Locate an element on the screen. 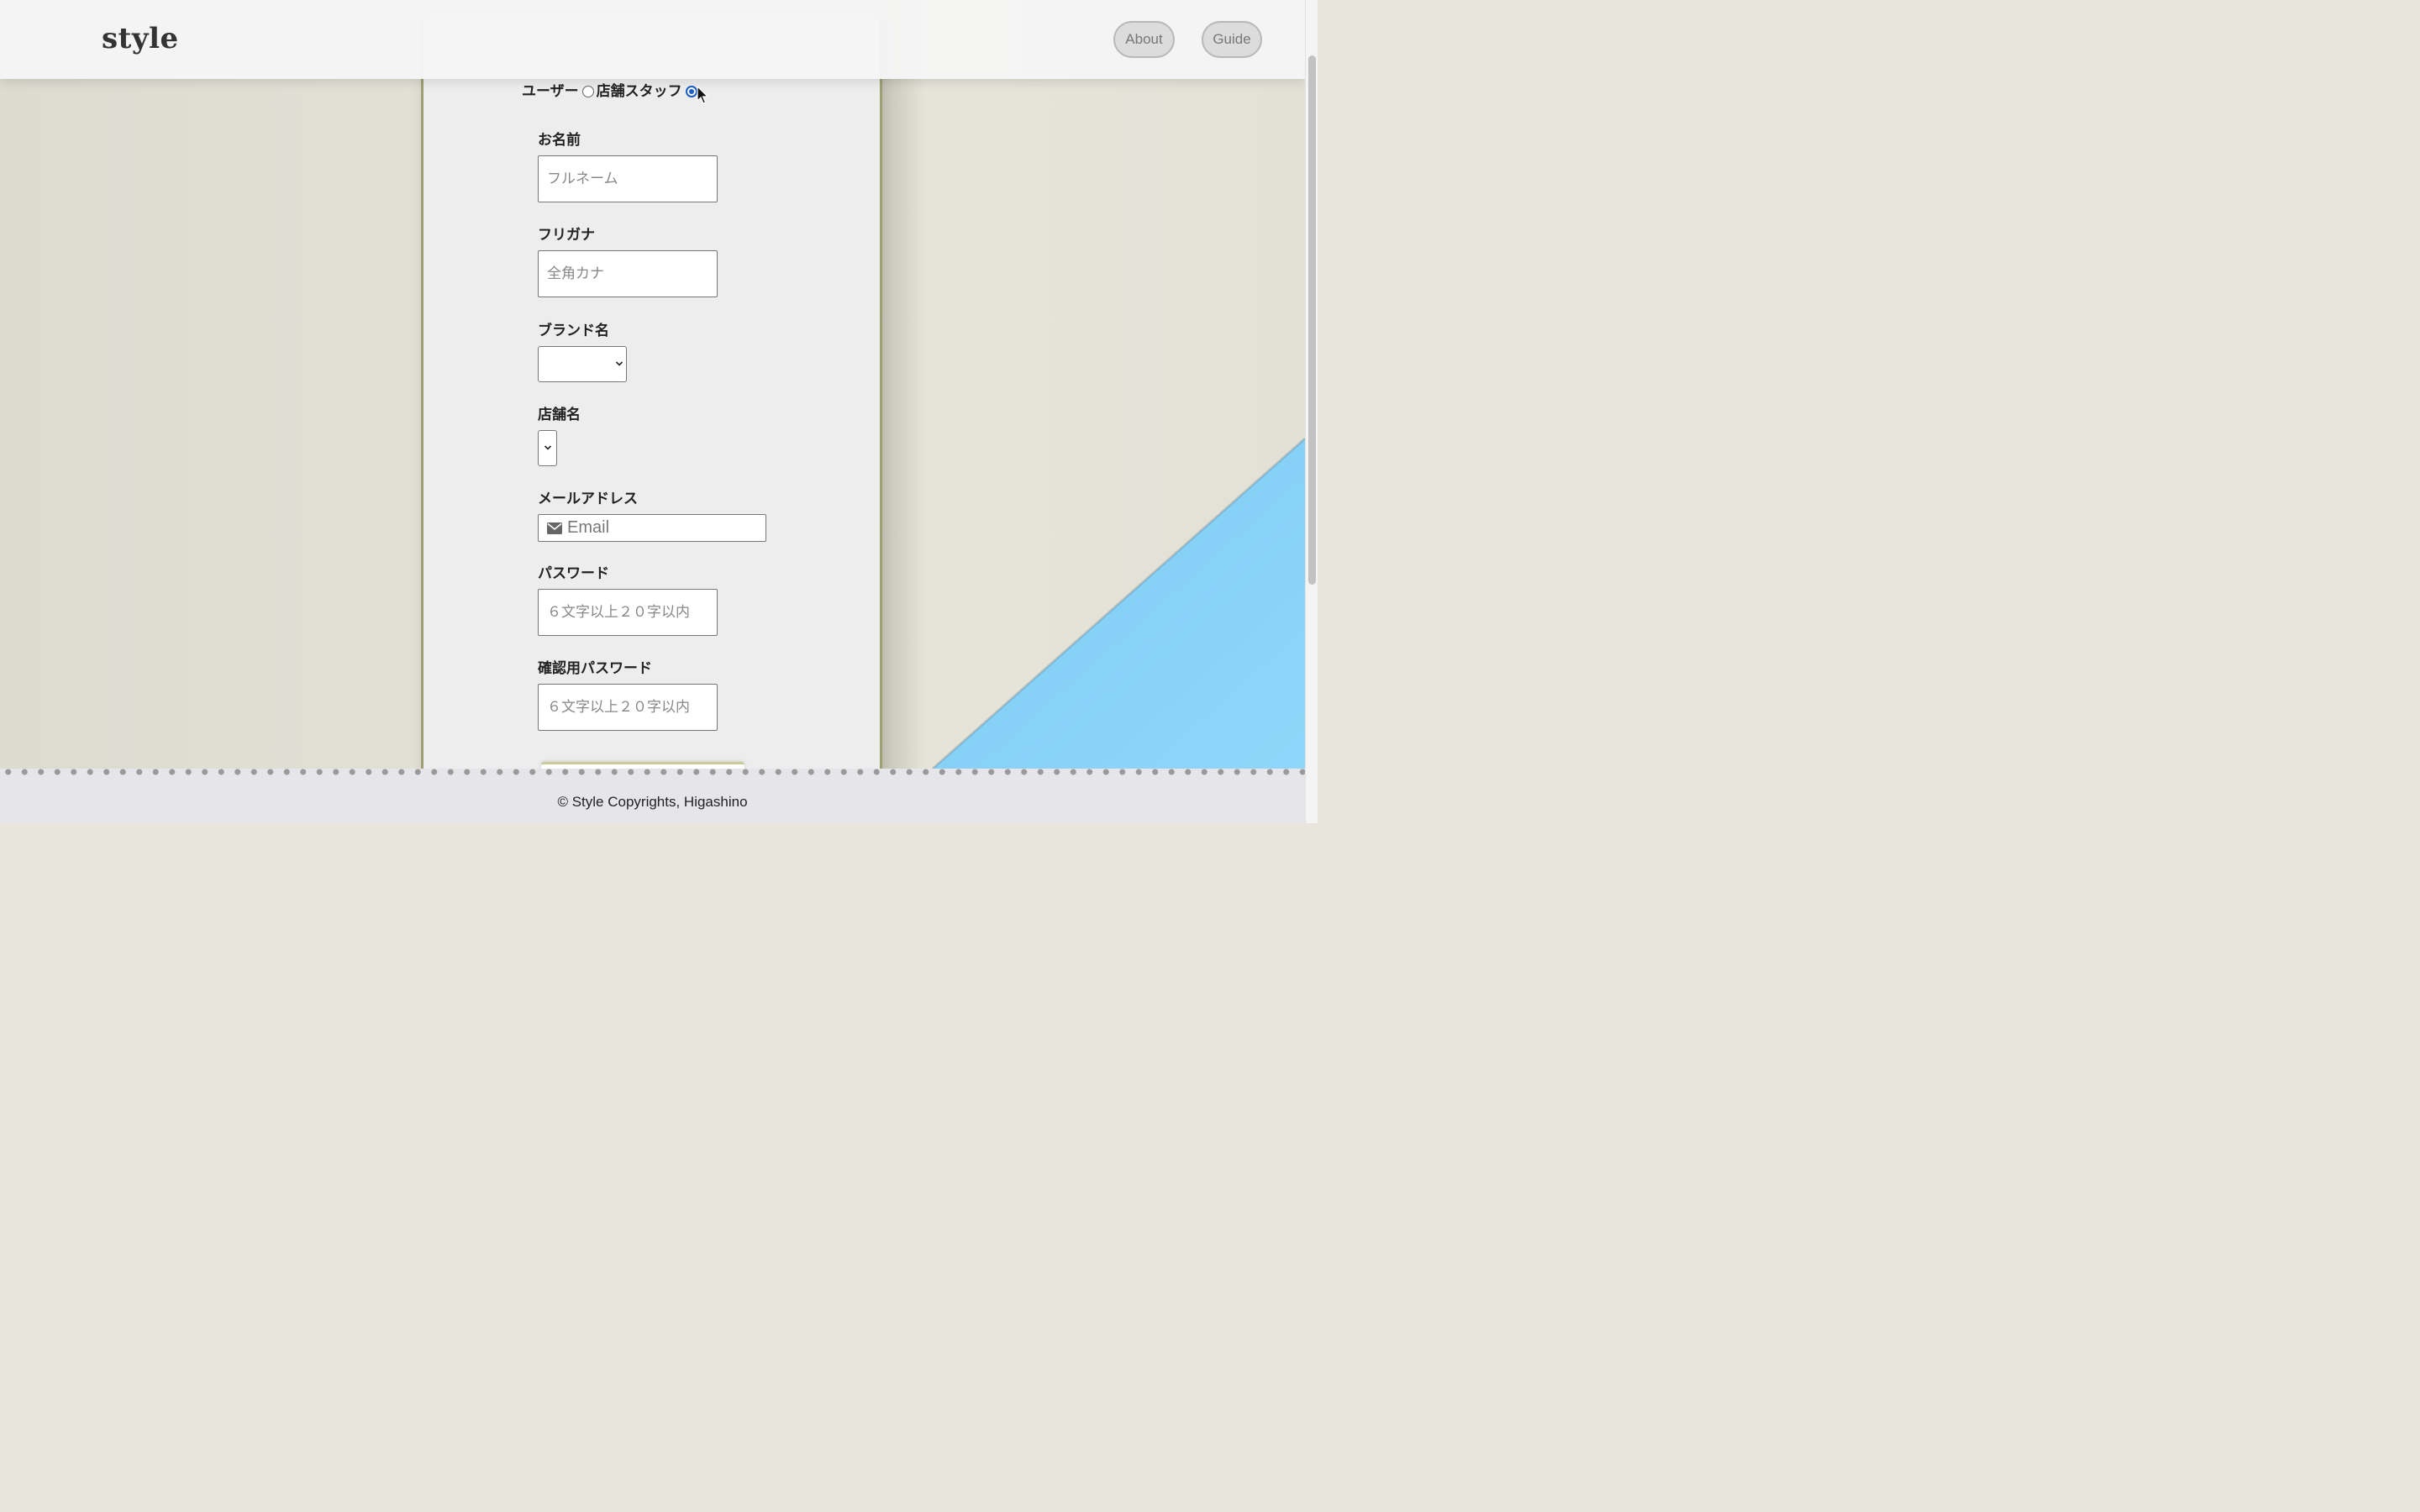  email-field is located at coordinates (652, 528).